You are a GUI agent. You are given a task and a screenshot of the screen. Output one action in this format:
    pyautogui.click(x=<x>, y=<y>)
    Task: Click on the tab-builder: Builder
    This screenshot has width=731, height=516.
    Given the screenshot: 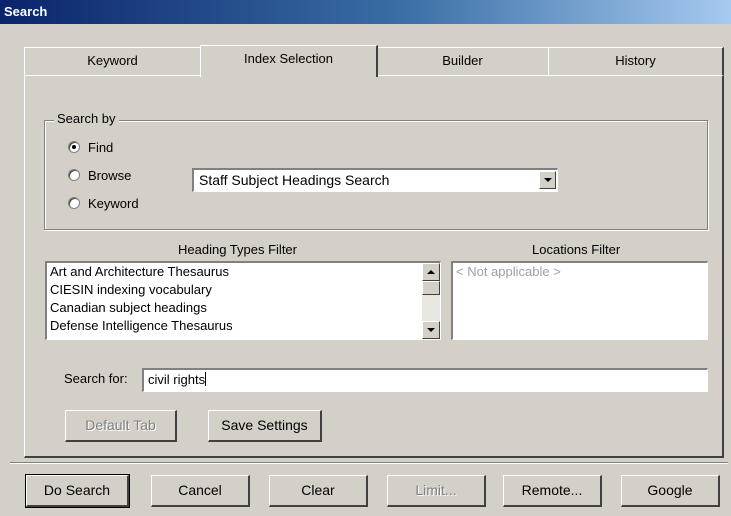 What is the action you would take?
    pyautogui.click(x=463, y=61)
    